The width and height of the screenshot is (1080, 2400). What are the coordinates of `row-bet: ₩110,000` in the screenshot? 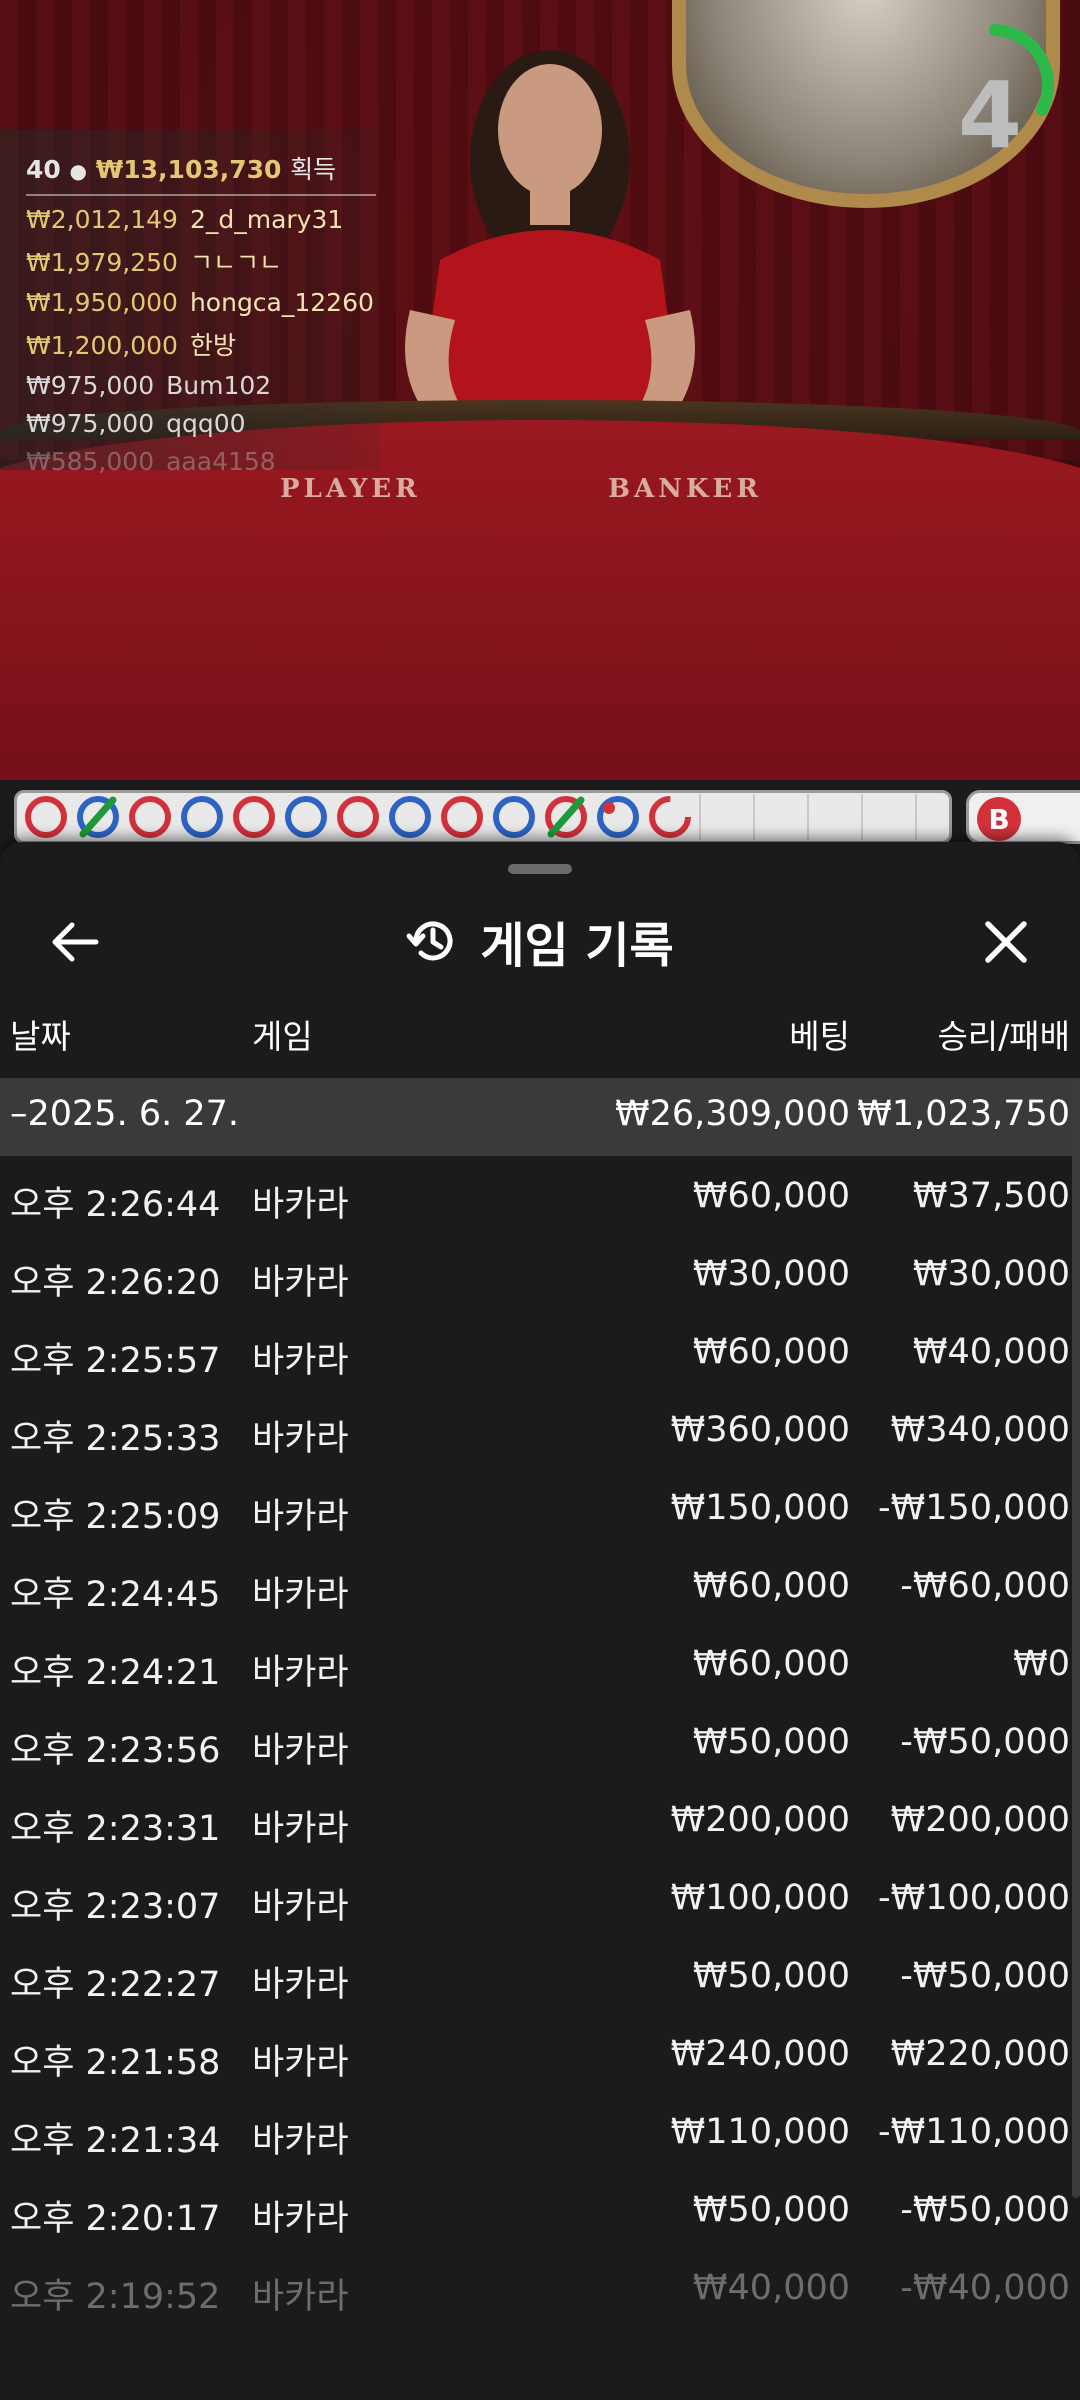 It's located at (760, 2132).